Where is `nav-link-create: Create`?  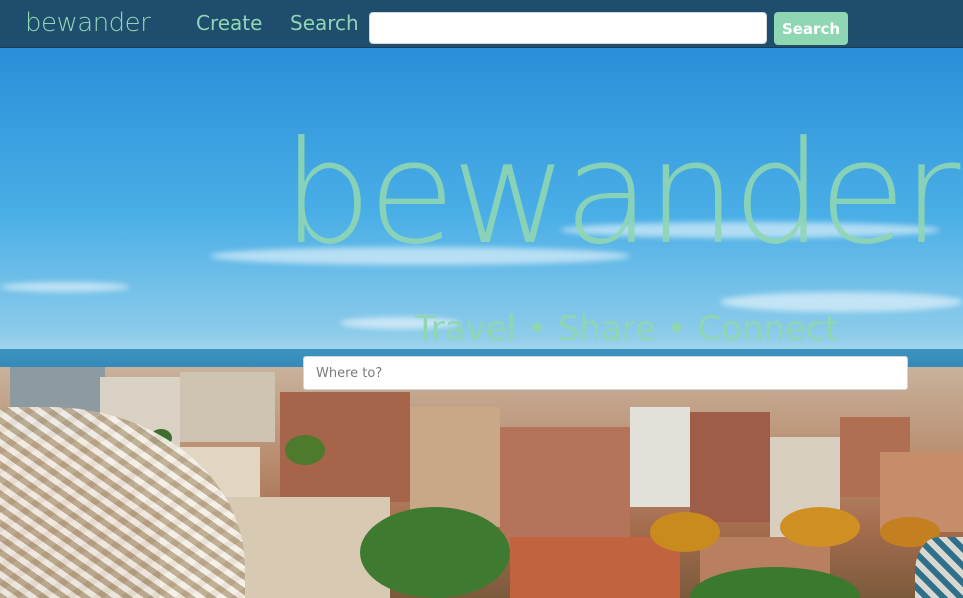 nav-link-create: Create is located at coordinates (229, 23).